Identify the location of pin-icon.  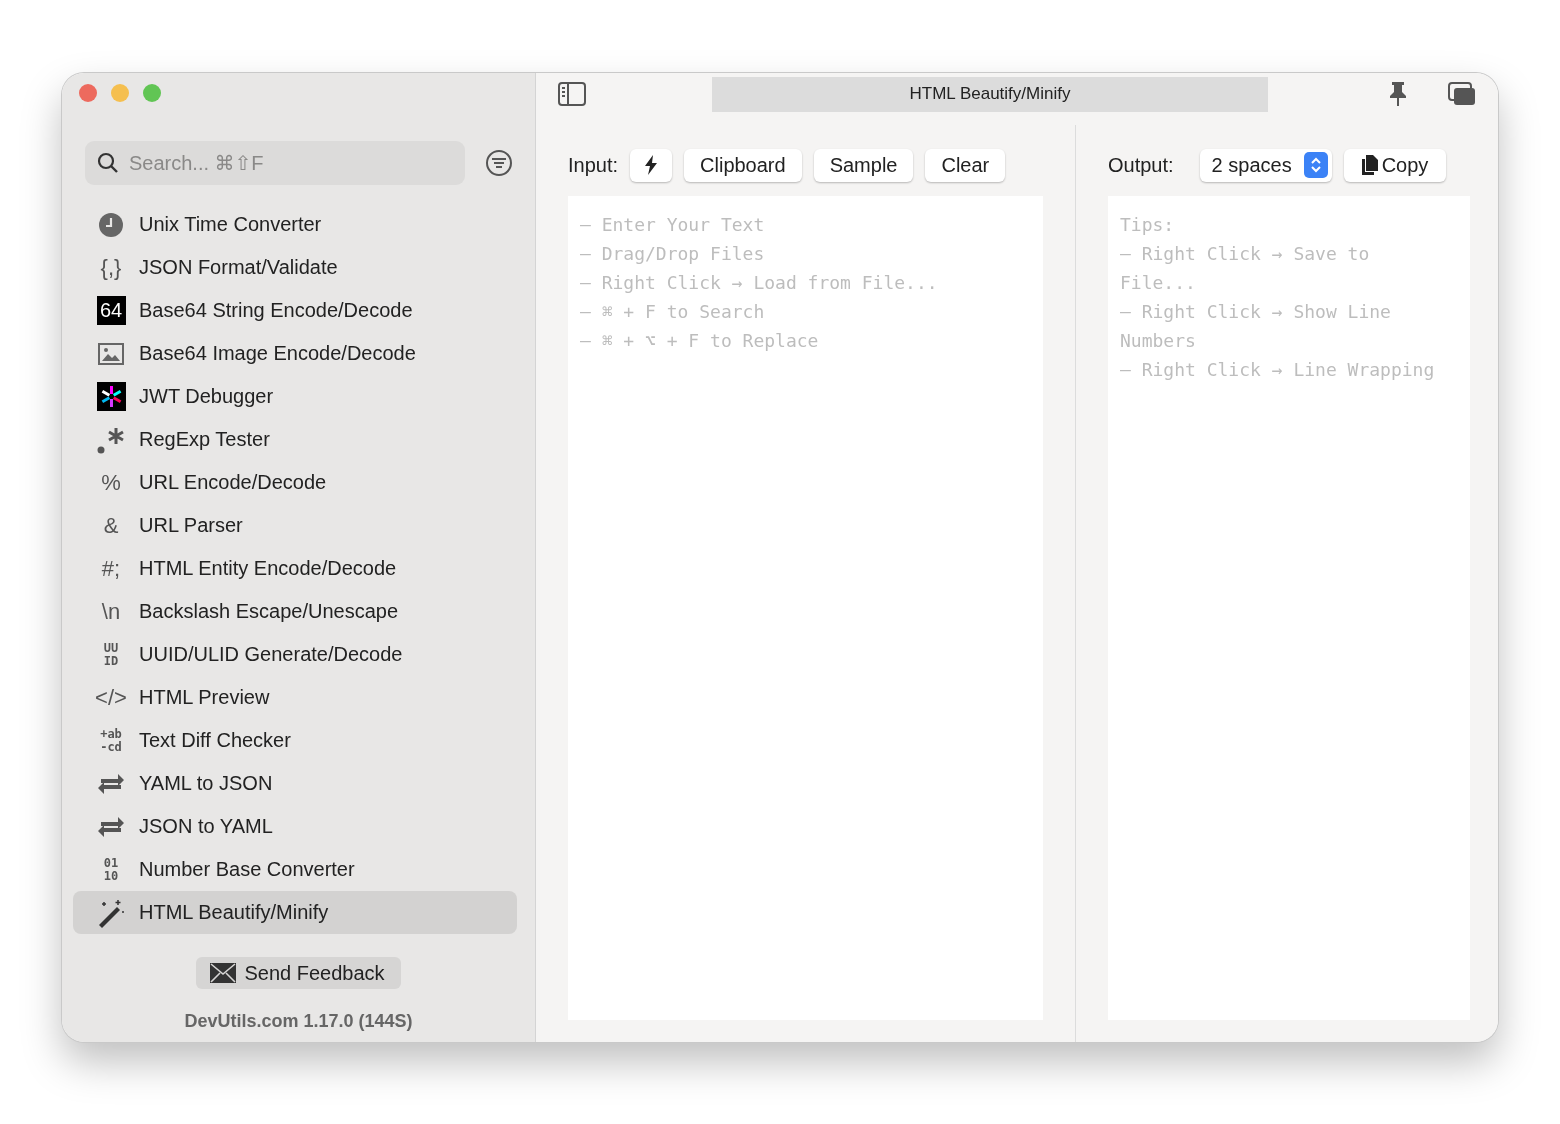
(1398, 94).